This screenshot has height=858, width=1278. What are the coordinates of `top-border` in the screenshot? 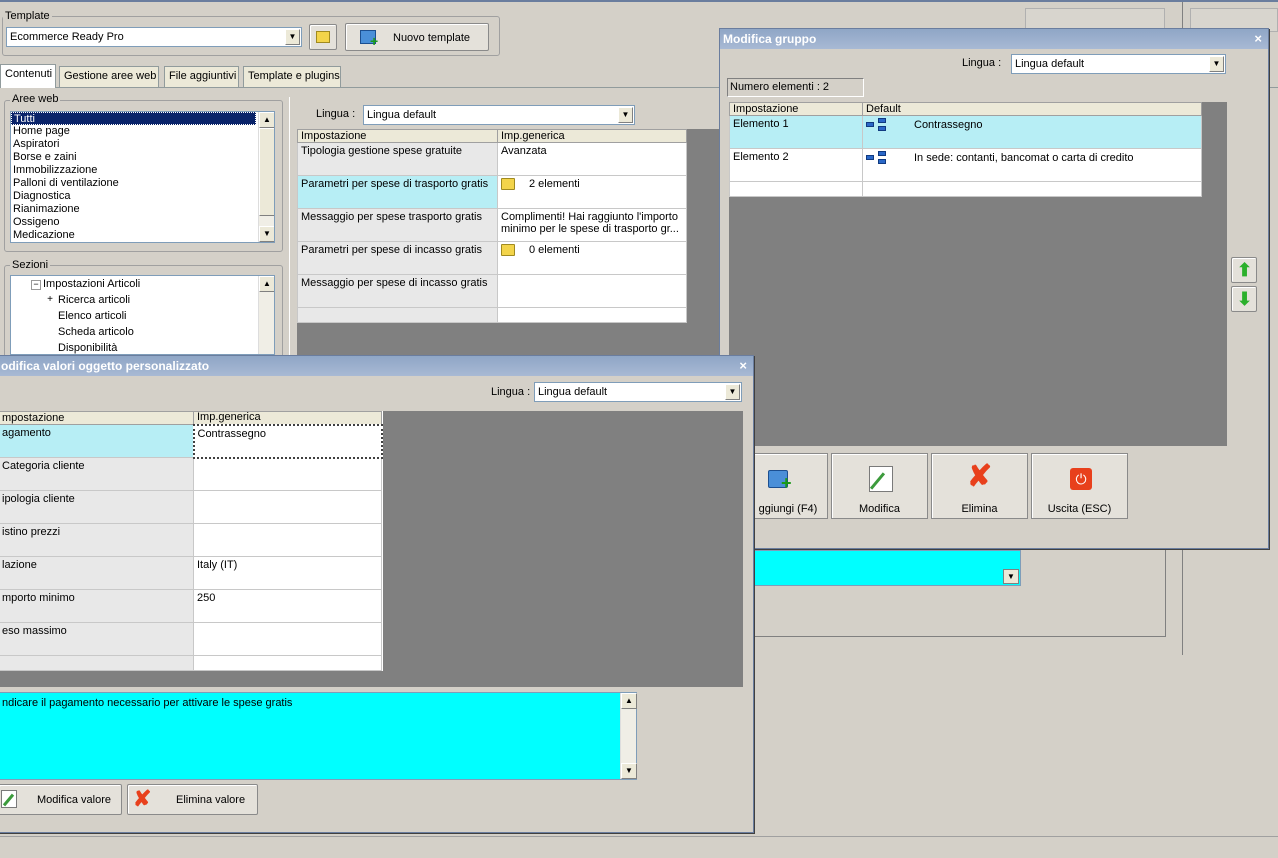 It's located at (639, 1).